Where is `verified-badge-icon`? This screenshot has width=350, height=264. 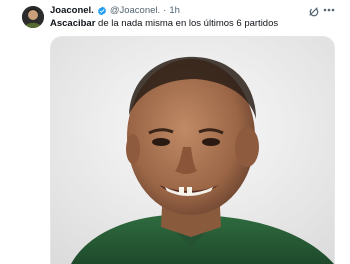
verified-badge-icon is located at coordinates (102, 11).